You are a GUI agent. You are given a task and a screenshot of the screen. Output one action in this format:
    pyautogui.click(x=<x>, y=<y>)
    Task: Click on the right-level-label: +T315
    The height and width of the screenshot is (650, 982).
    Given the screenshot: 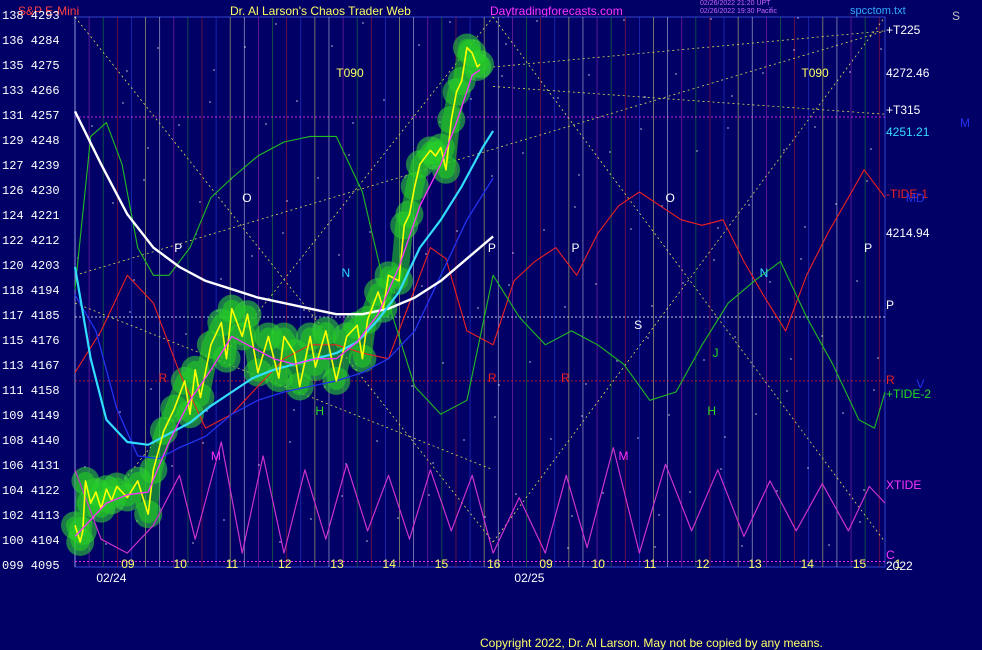 What is the action you would take?
    pyautogui.click(x=903, y=110)
    